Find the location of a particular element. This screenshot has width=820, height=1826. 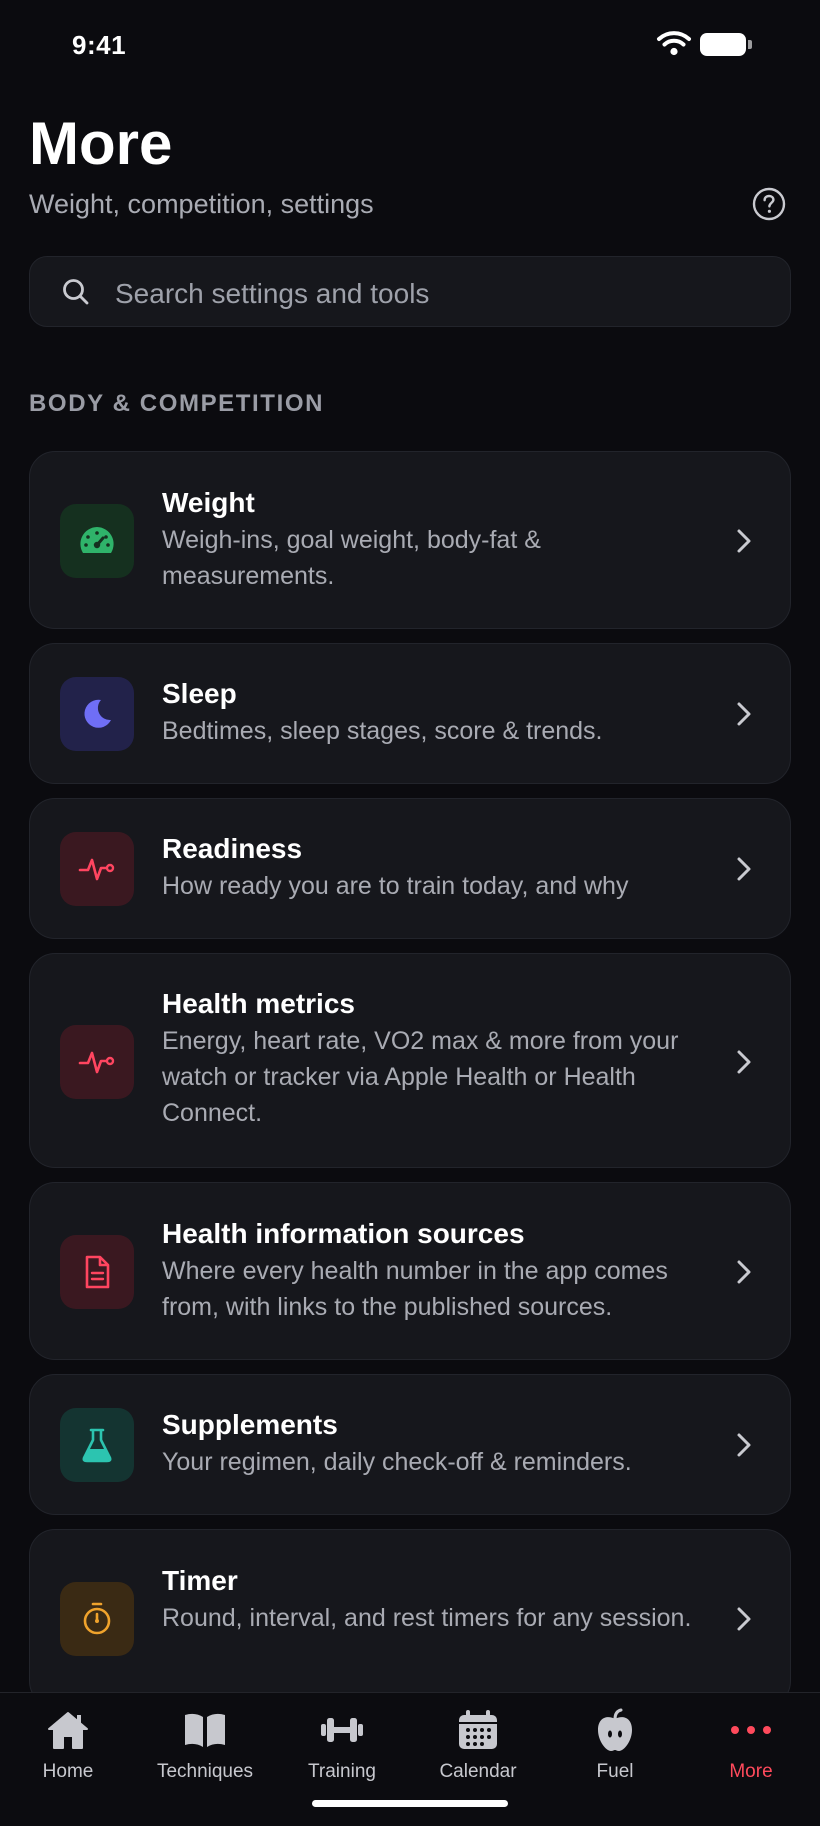

tab-training: Training is located at coordinates (342, 1745).